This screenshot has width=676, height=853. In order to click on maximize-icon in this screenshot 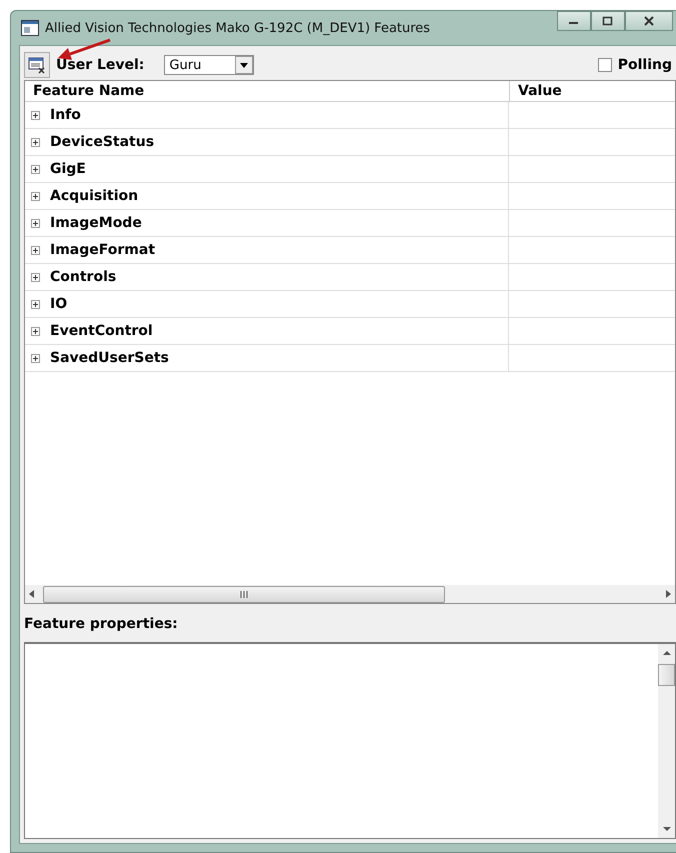, I will do `click(608, 21)`.